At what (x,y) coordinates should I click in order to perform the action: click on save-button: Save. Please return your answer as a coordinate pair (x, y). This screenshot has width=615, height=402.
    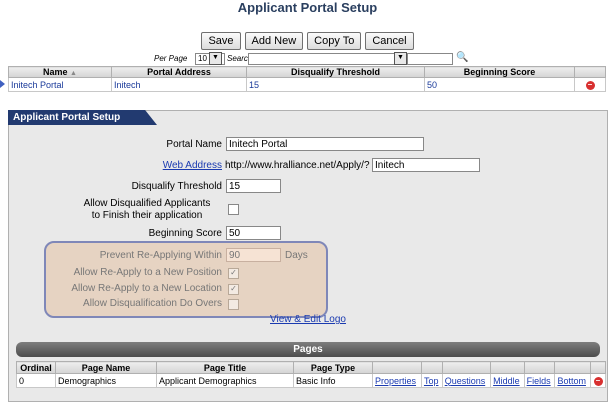
    Looking at the image, I should click on (221, 41).